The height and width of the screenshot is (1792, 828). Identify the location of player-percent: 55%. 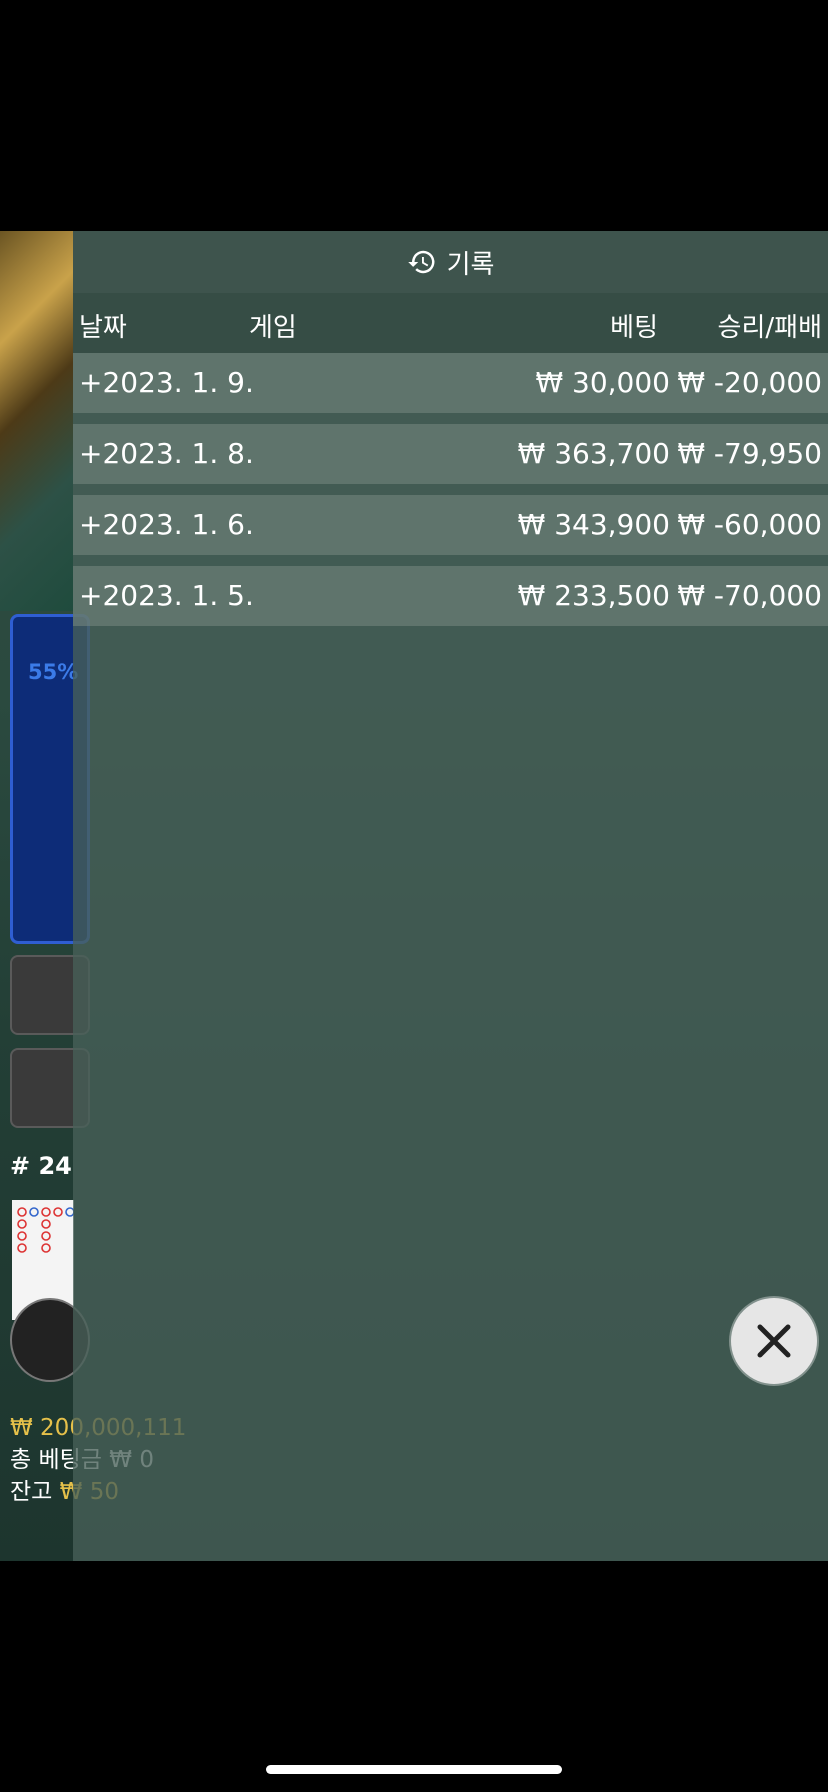
(53, 672).